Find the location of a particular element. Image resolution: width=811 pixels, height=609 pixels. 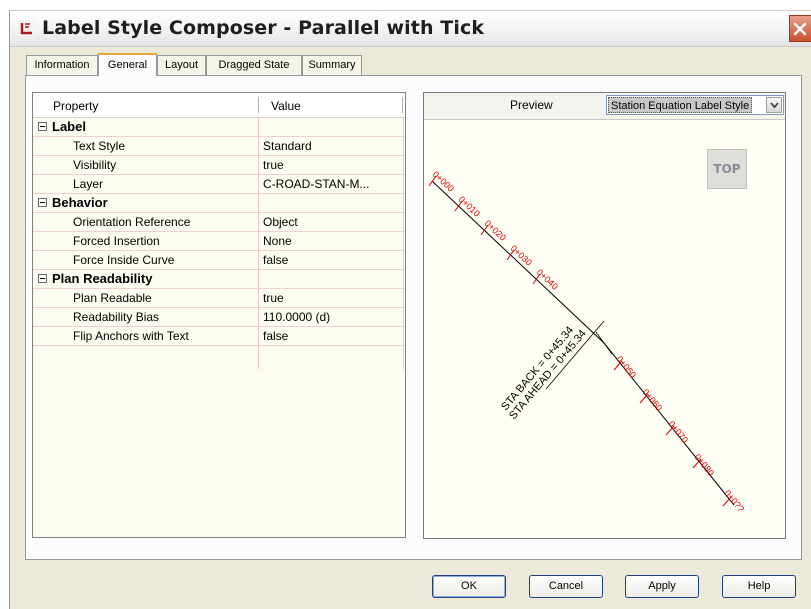

station-label: 0+050 is located at coordinates (626, 367).